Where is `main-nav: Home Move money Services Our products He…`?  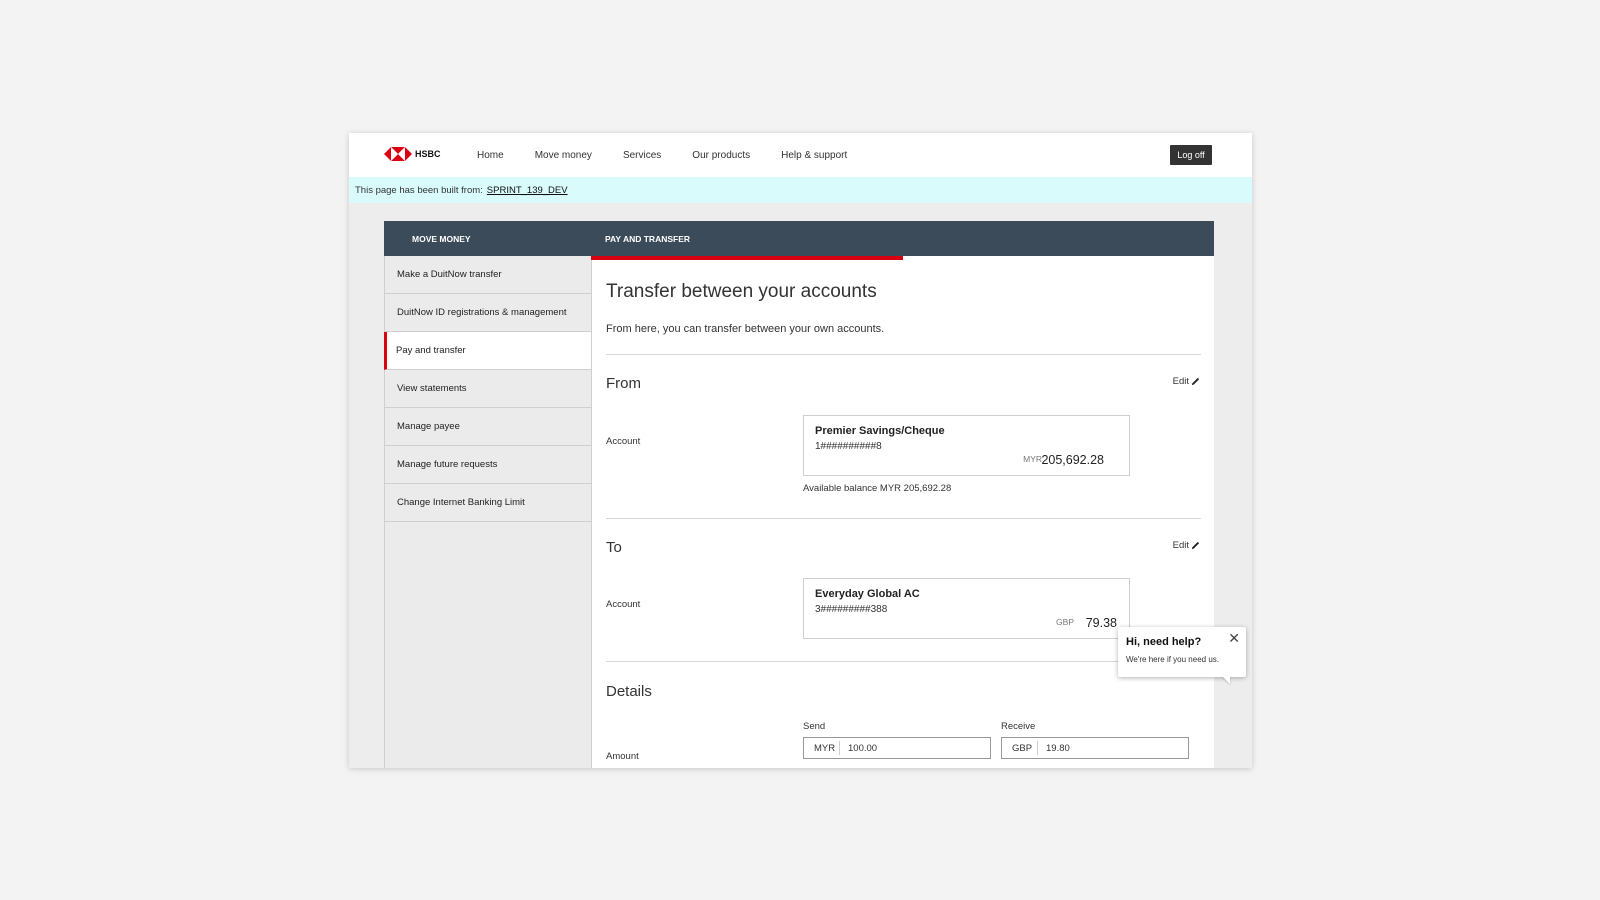
main-nav: Home Move money Services Our products He… is located at coordinates (677, 155).